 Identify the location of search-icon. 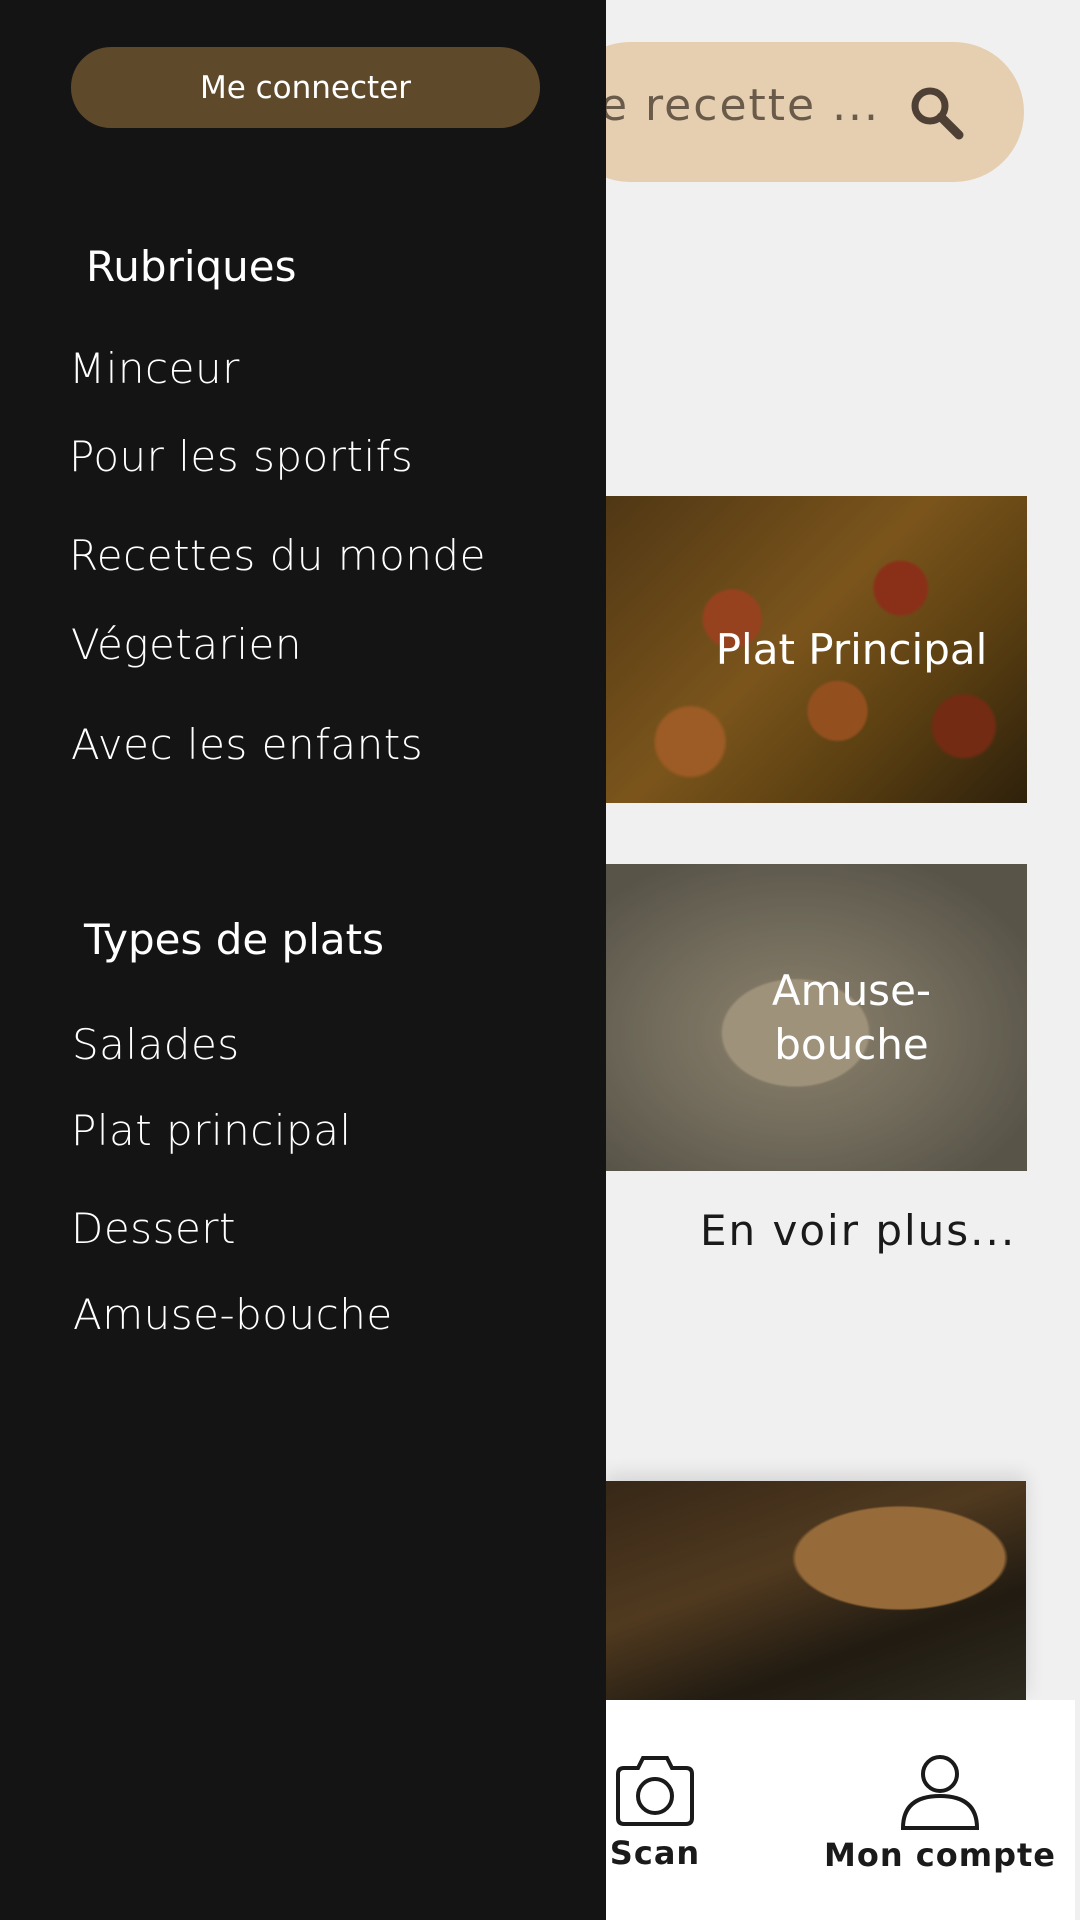
(937, 113).